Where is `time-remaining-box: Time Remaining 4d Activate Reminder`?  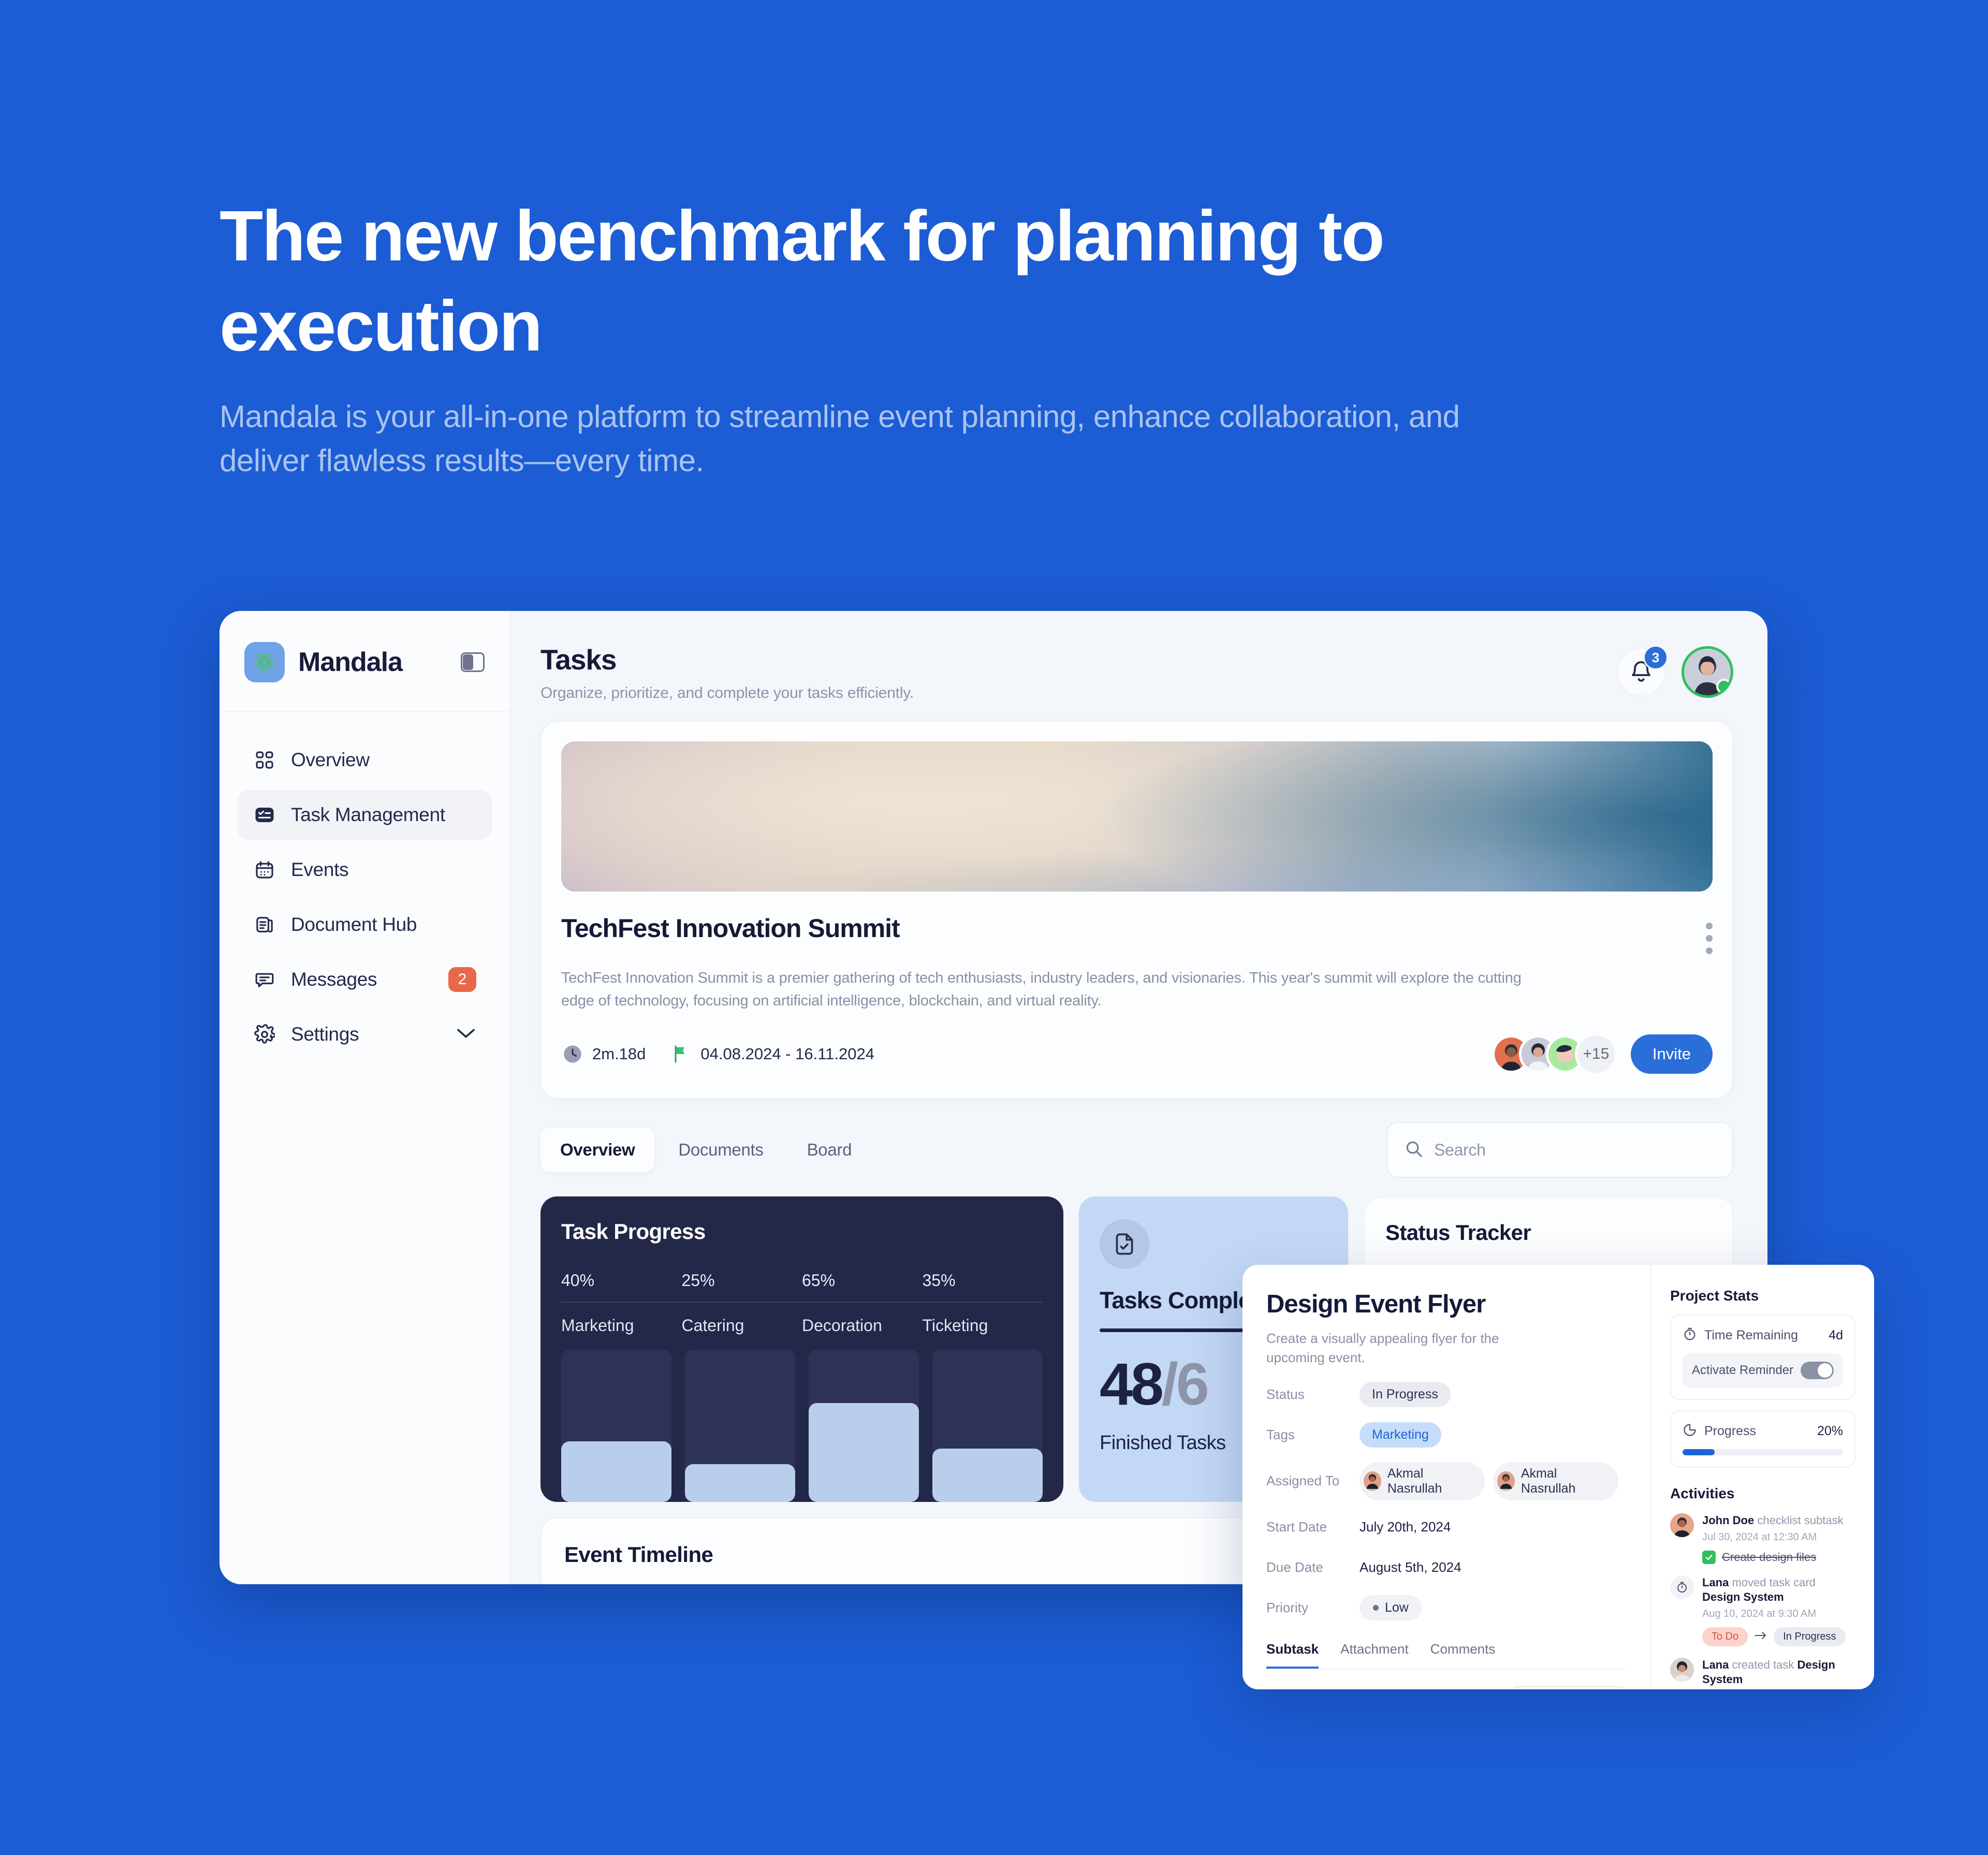
time-remaining-box: Time Remaining 4d Activate Reminder is located at coordinates (1762, 1357).